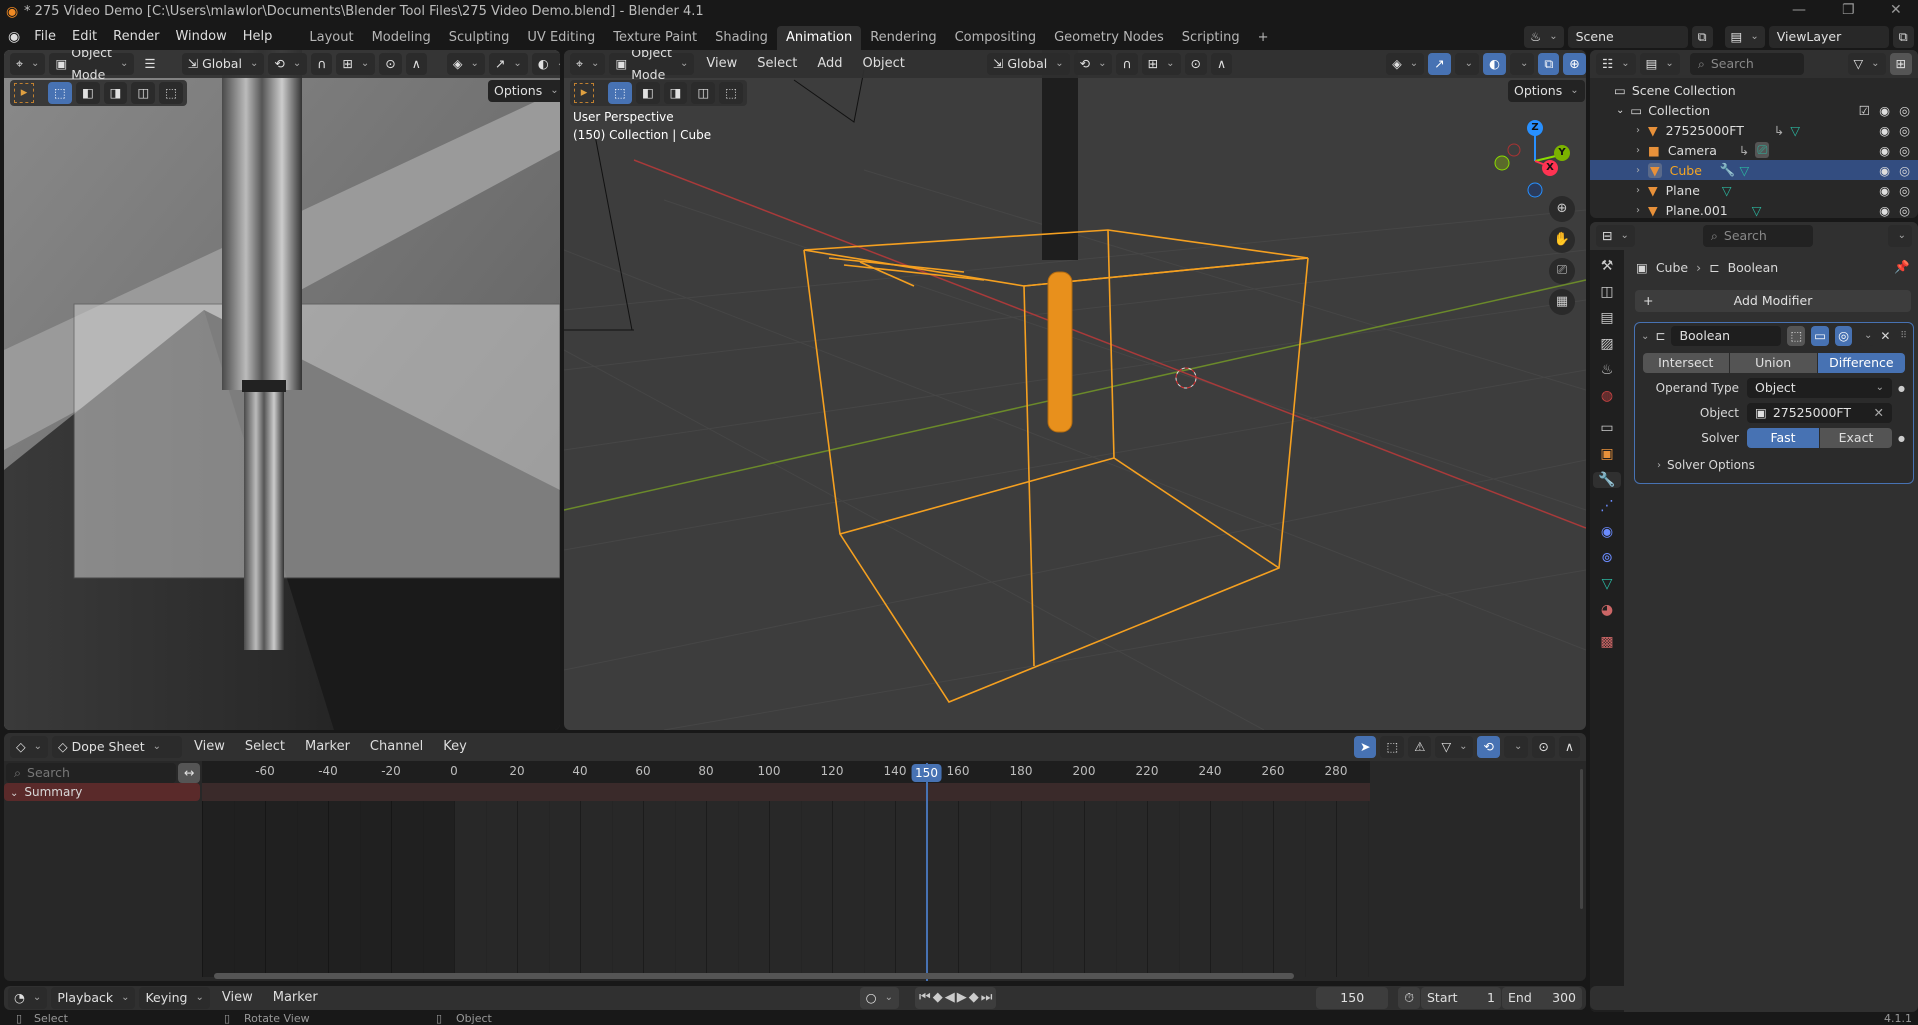 This screenshot has height=1025, width=1918. I want to click on minimize-icon: —, so click(1799, 10).